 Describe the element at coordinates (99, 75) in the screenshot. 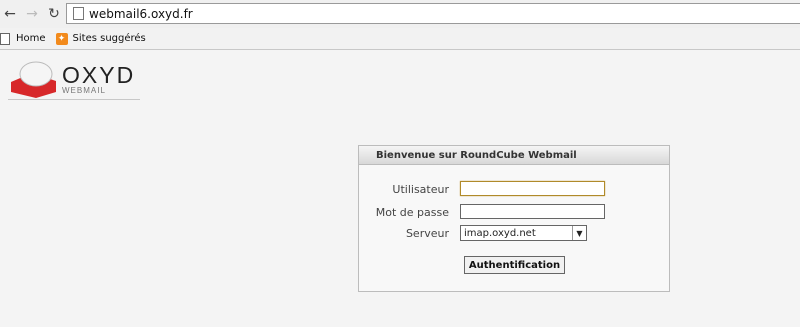

I see `logo-wordmark: OXYD` at that location.